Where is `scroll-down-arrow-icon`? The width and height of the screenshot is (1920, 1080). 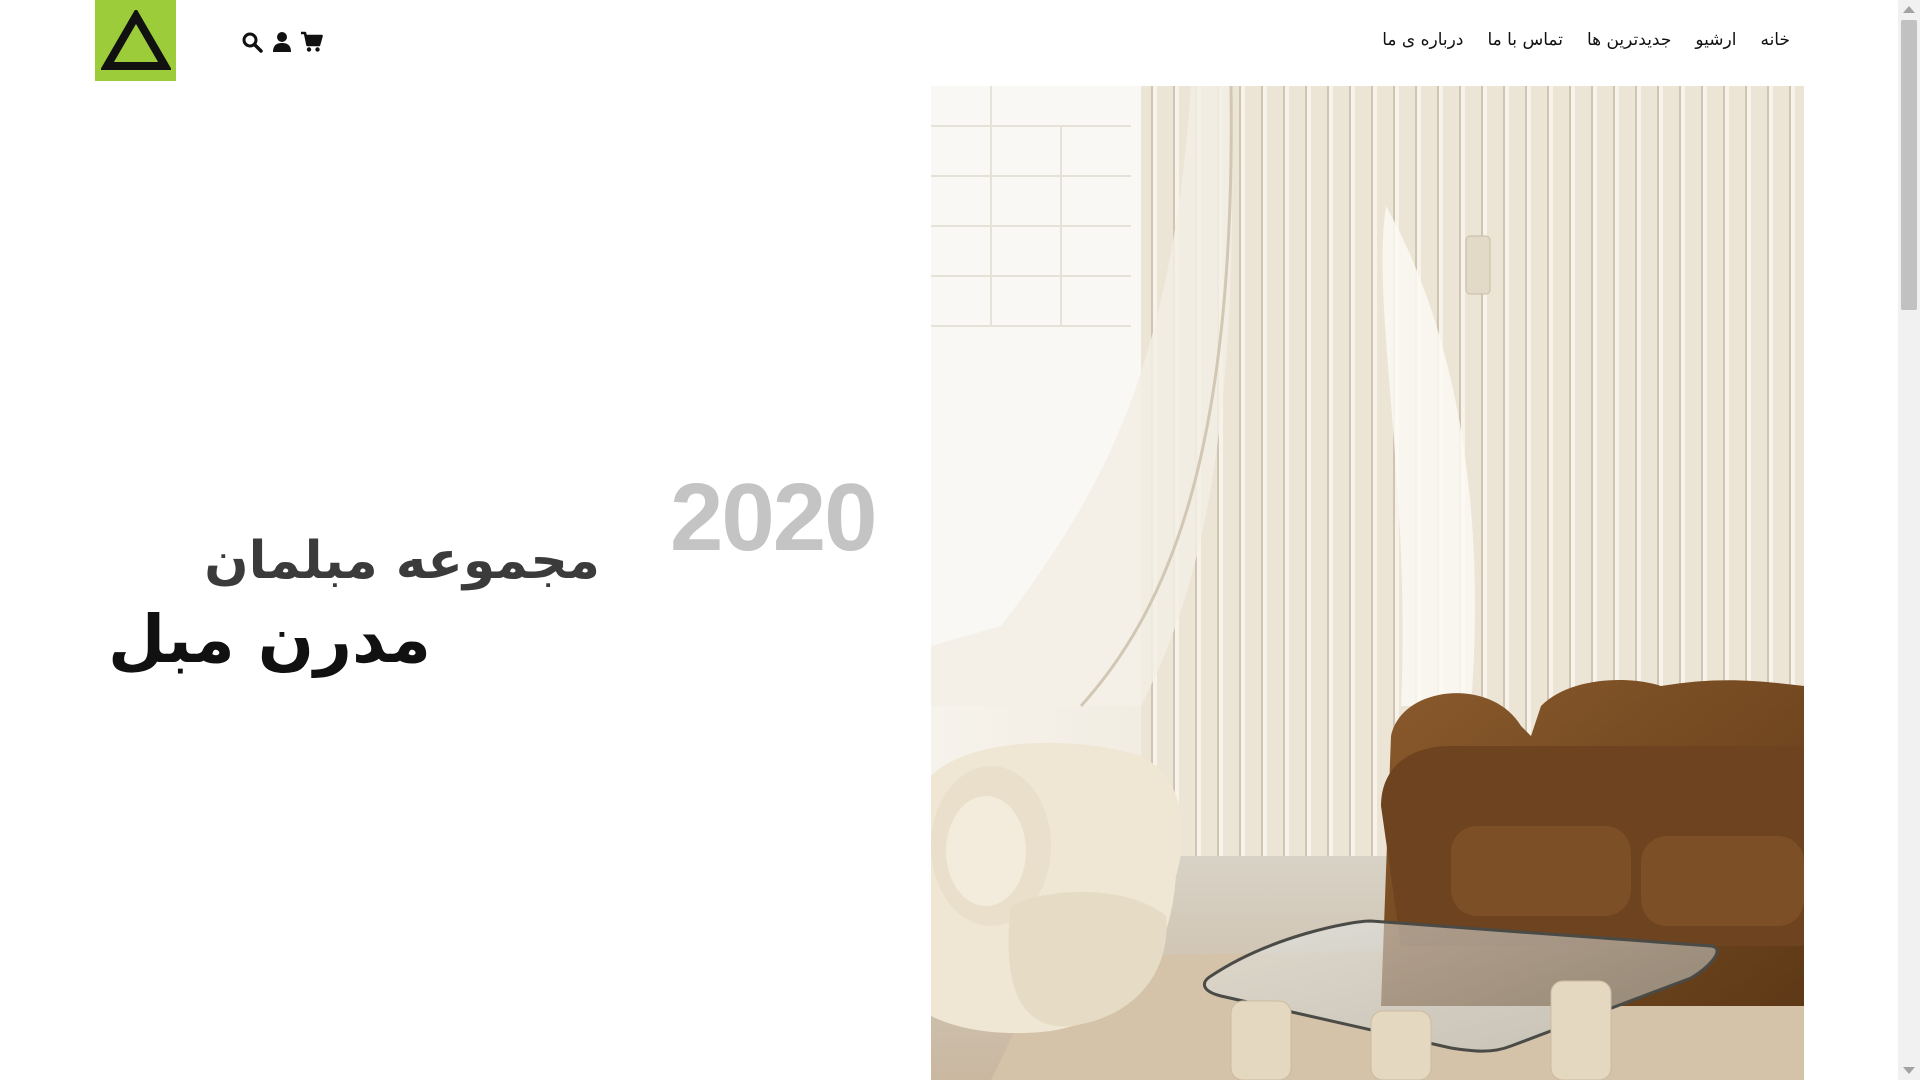 scroll-down-arrow-icon is located at coordinates (1909, 1070).